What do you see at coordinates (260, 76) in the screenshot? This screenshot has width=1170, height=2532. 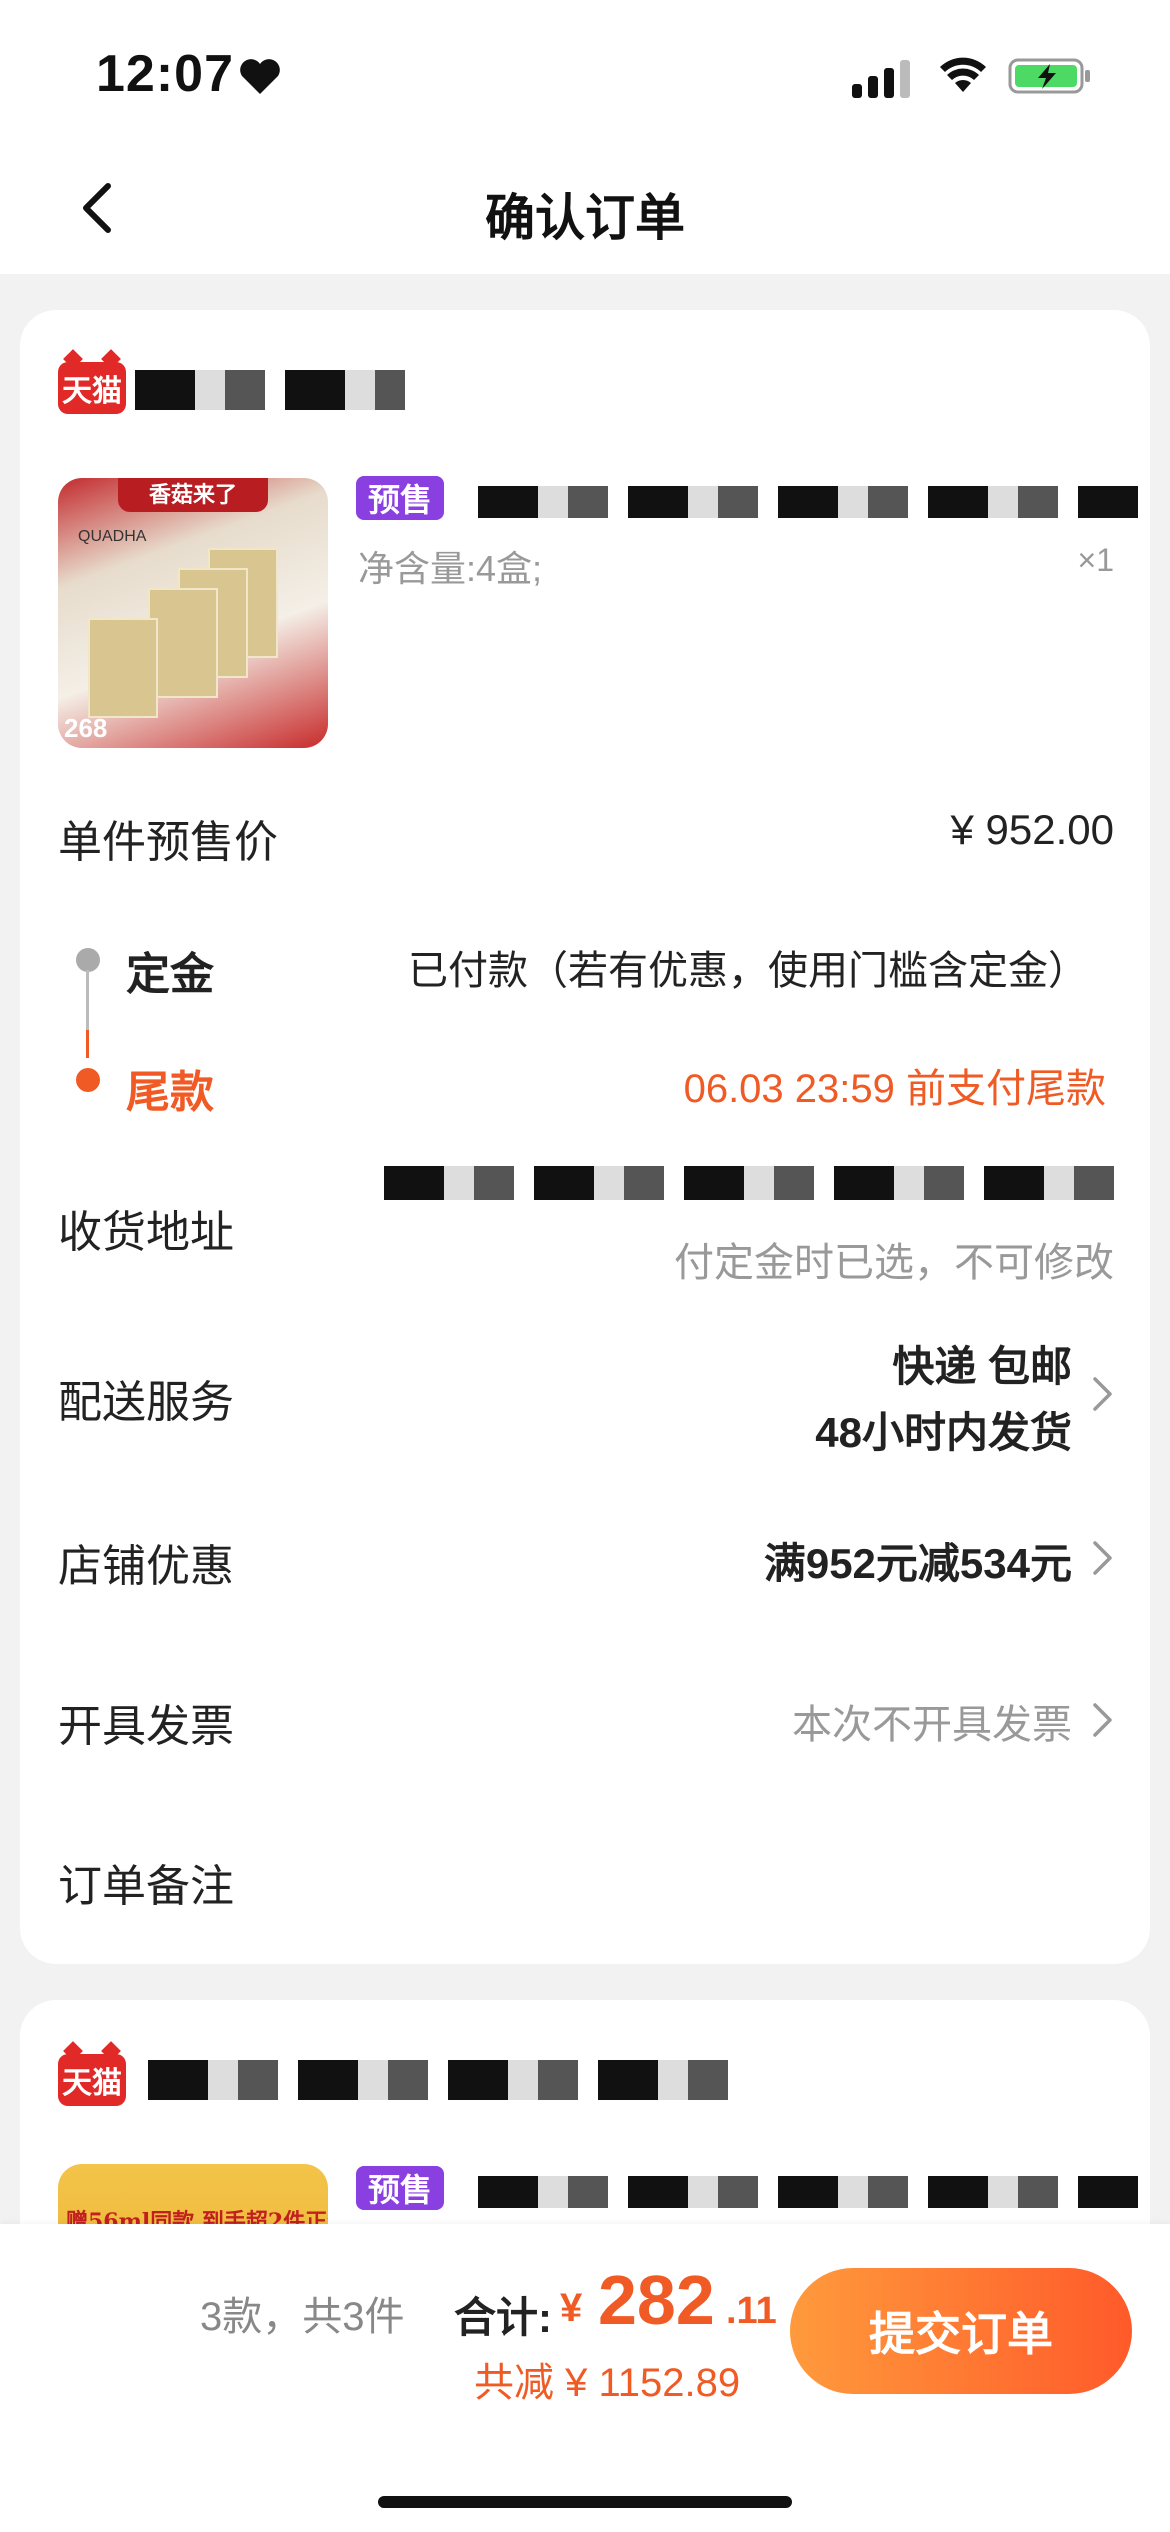 I see `heart-icon` at bounding box center [260, 76].